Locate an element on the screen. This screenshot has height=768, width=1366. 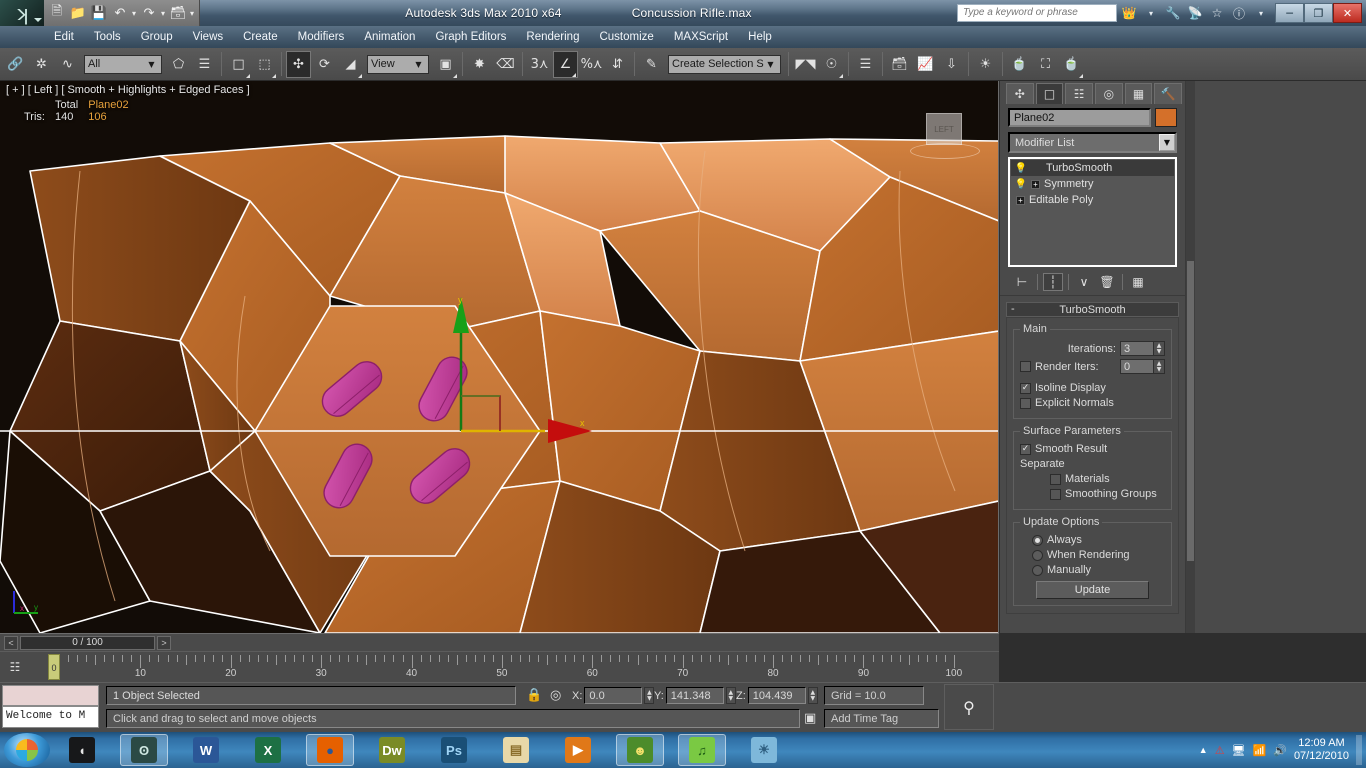
undo-icon: ↶ is located at coordinates (120, 13).